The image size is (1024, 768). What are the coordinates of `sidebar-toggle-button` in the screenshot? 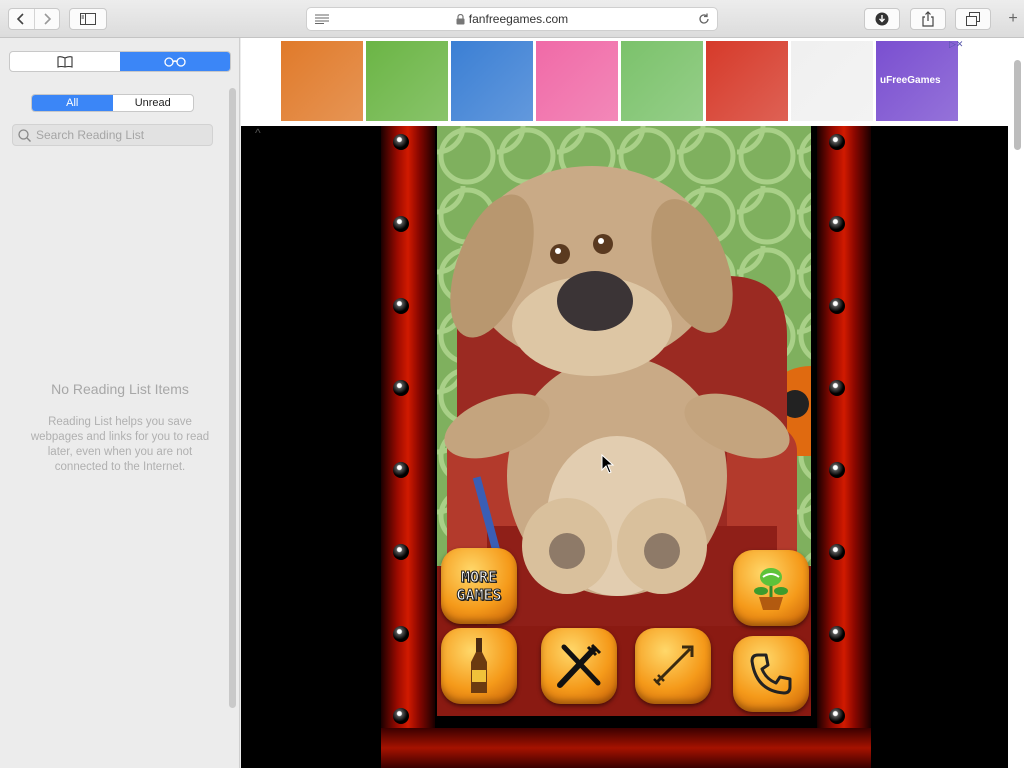 It's located at (88, 19).